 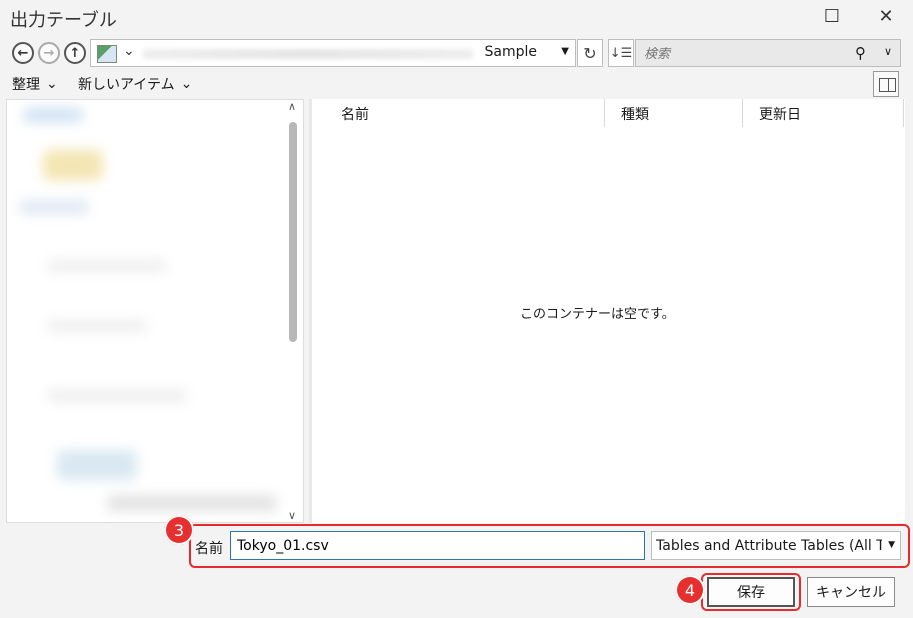 I want to click on column-header-name: 名前, so click(x=355, y=114).